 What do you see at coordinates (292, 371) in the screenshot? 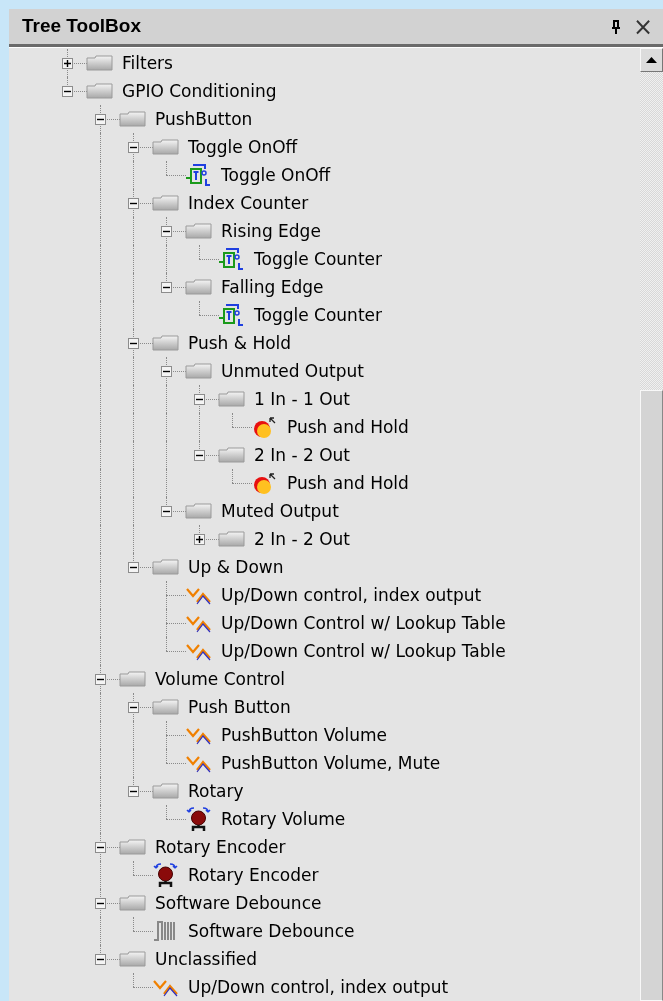
I see `tree-item: Unmuted Output` at bounding box center [292, 371].